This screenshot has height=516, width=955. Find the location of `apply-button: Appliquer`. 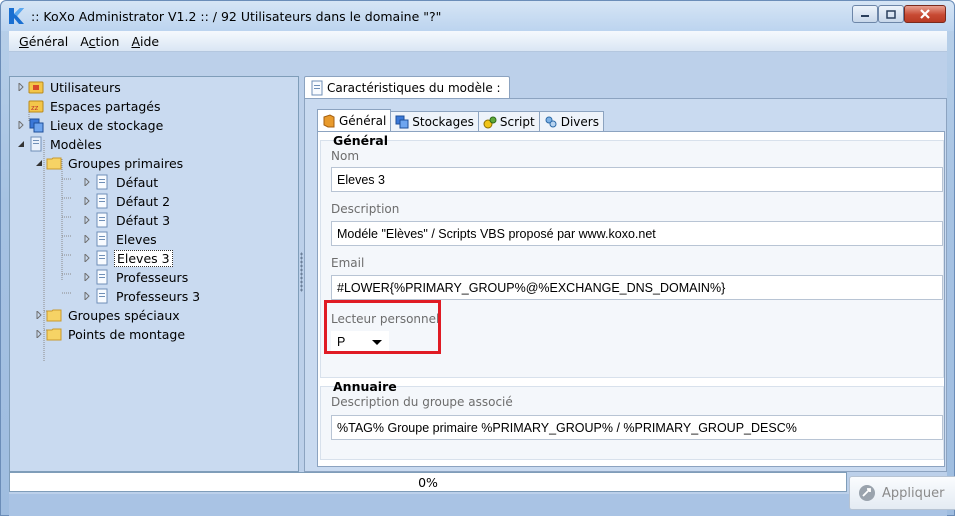

apply-button: Appliquer is located at coordinates (902, 493).